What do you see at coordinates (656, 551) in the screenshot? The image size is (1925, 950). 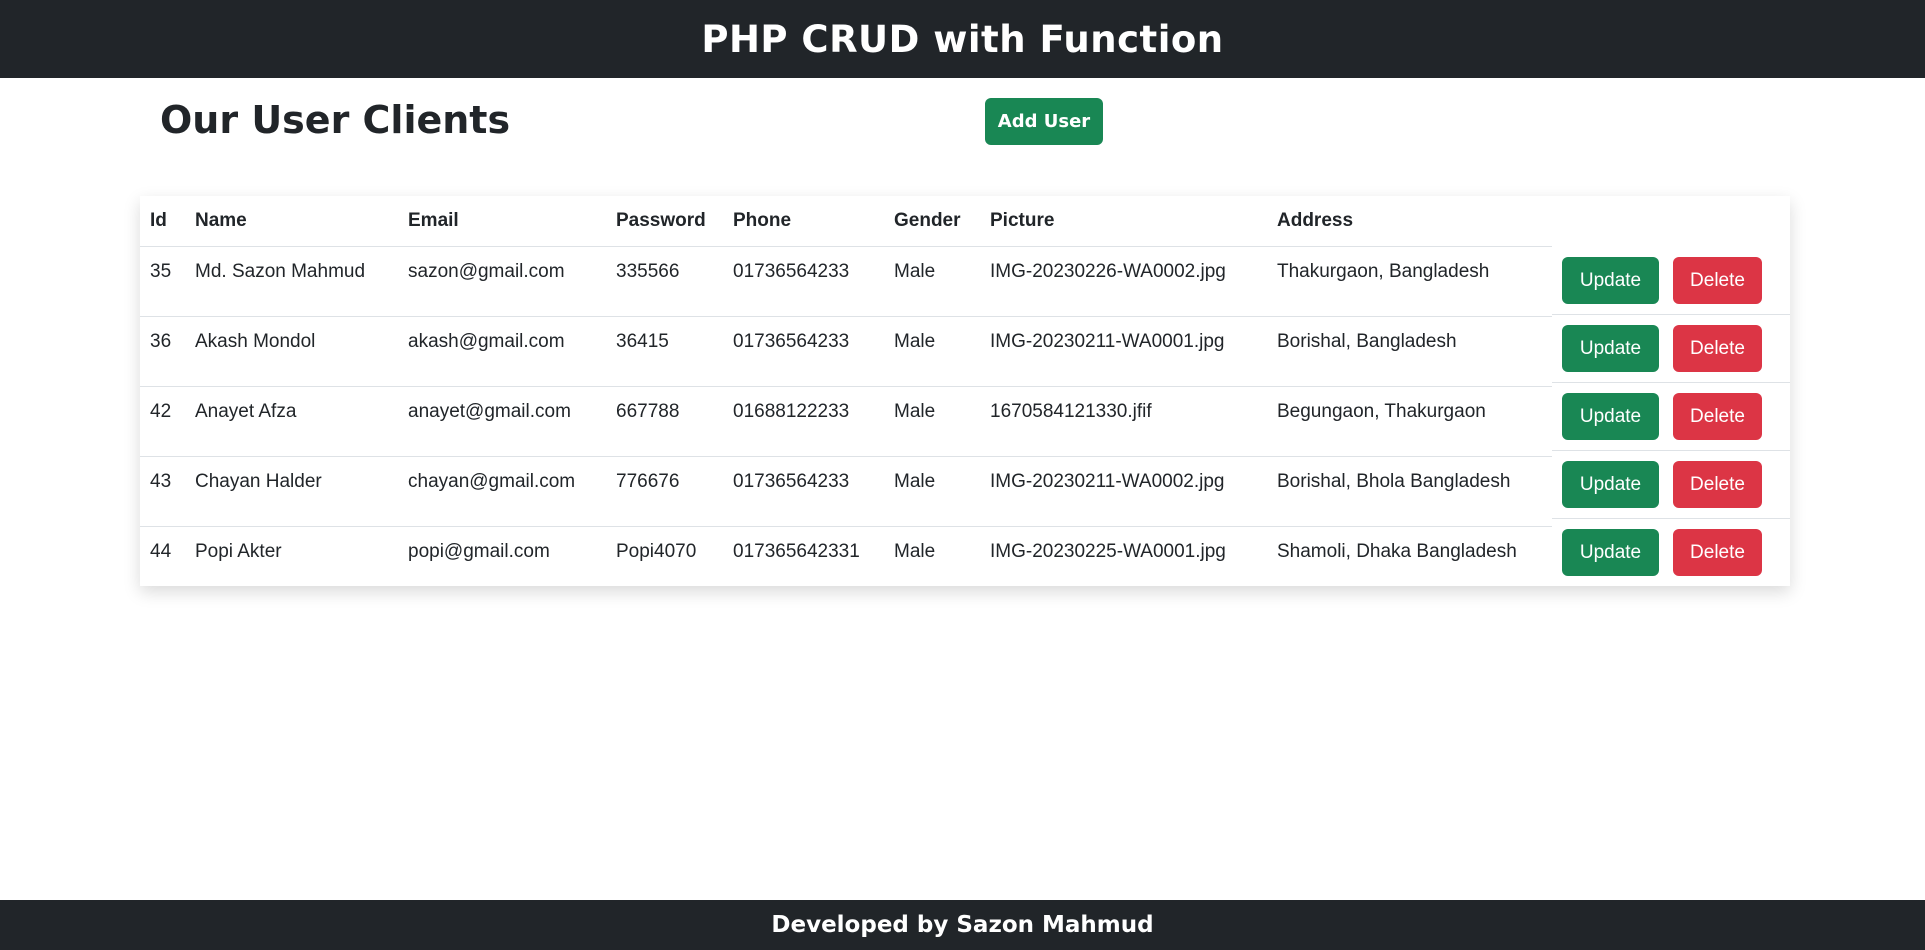 I see `cell-password: Popi4070` at bounding box center [656, 551].